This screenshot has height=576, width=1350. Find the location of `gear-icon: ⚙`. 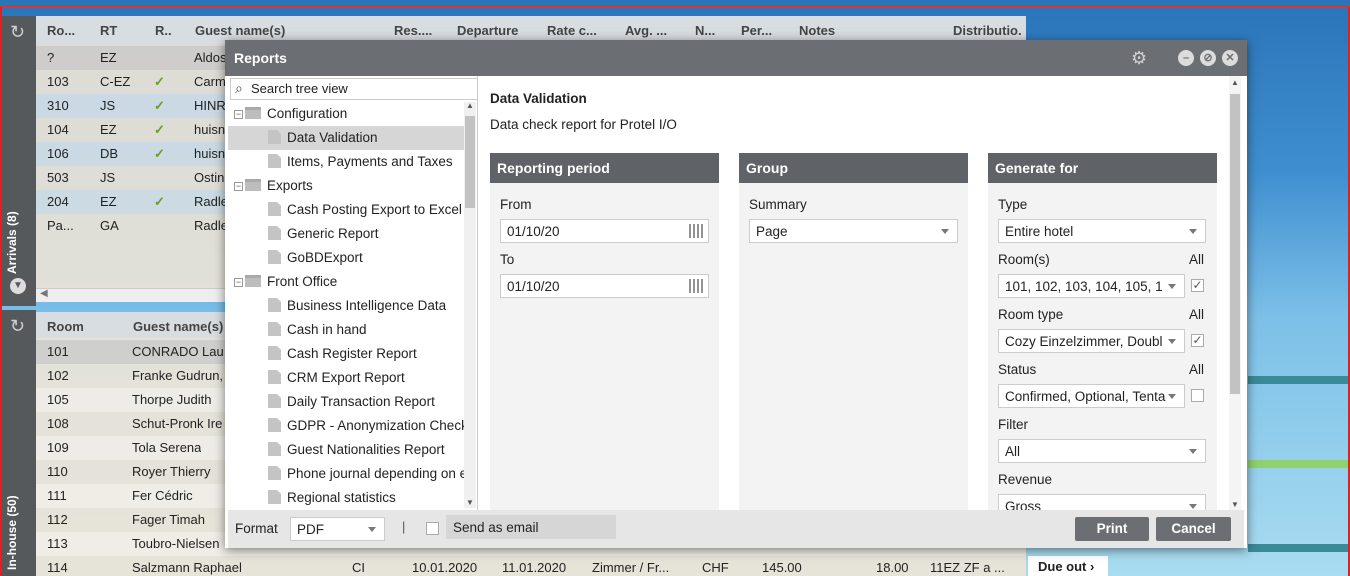

gear-icon: ⚙ is located at coordinates (1139, 58).